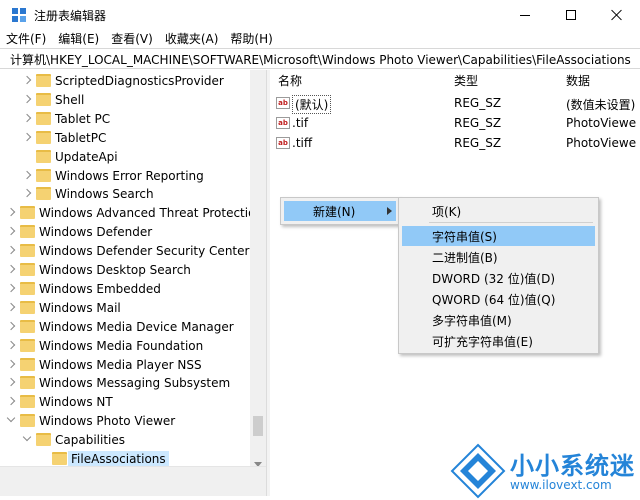 Image resolution: width=640 pixels, height=500 pixels. Describe the element at coordinates (258, 283) in the screenshot. I see `tree-vertical-scrollbar` at that location.